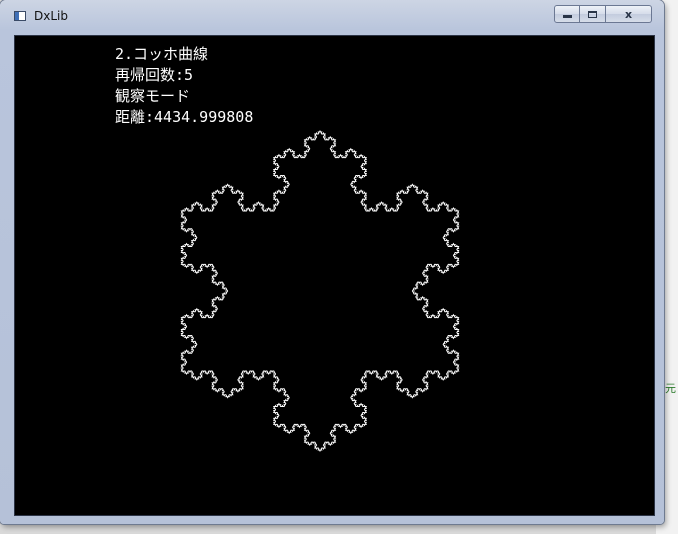 This screenshot has height=534, width=678. I want to click on close-button: x, so click(629, 14).